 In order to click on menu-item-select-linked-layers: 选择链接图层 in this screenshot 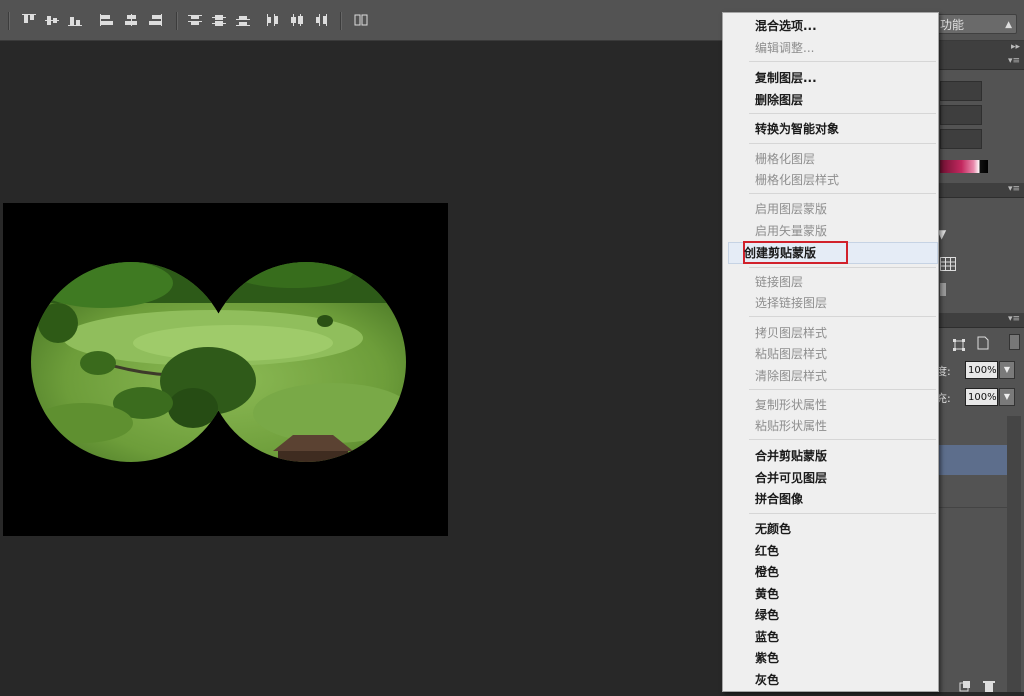, I will do `click(791, 303)`.